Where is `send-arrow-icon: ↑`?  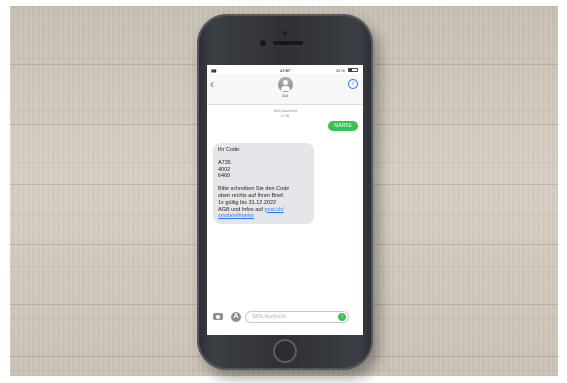 send-arrow-icon: ↑ is located at coordinates (342, 317).